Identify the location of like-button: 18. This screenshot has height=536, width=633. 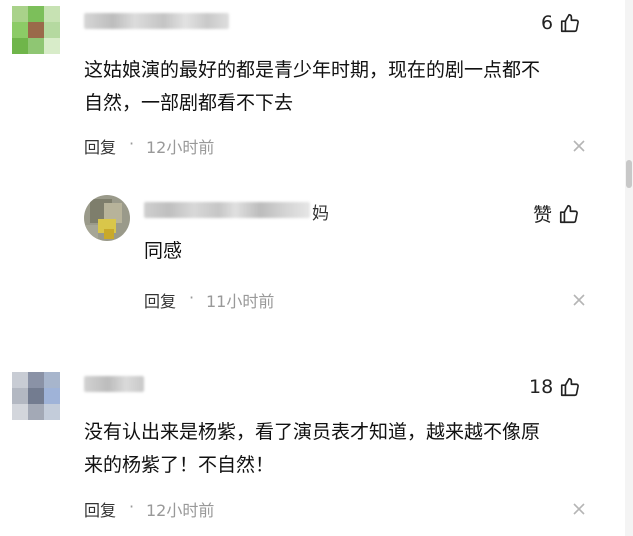
(555, 387).